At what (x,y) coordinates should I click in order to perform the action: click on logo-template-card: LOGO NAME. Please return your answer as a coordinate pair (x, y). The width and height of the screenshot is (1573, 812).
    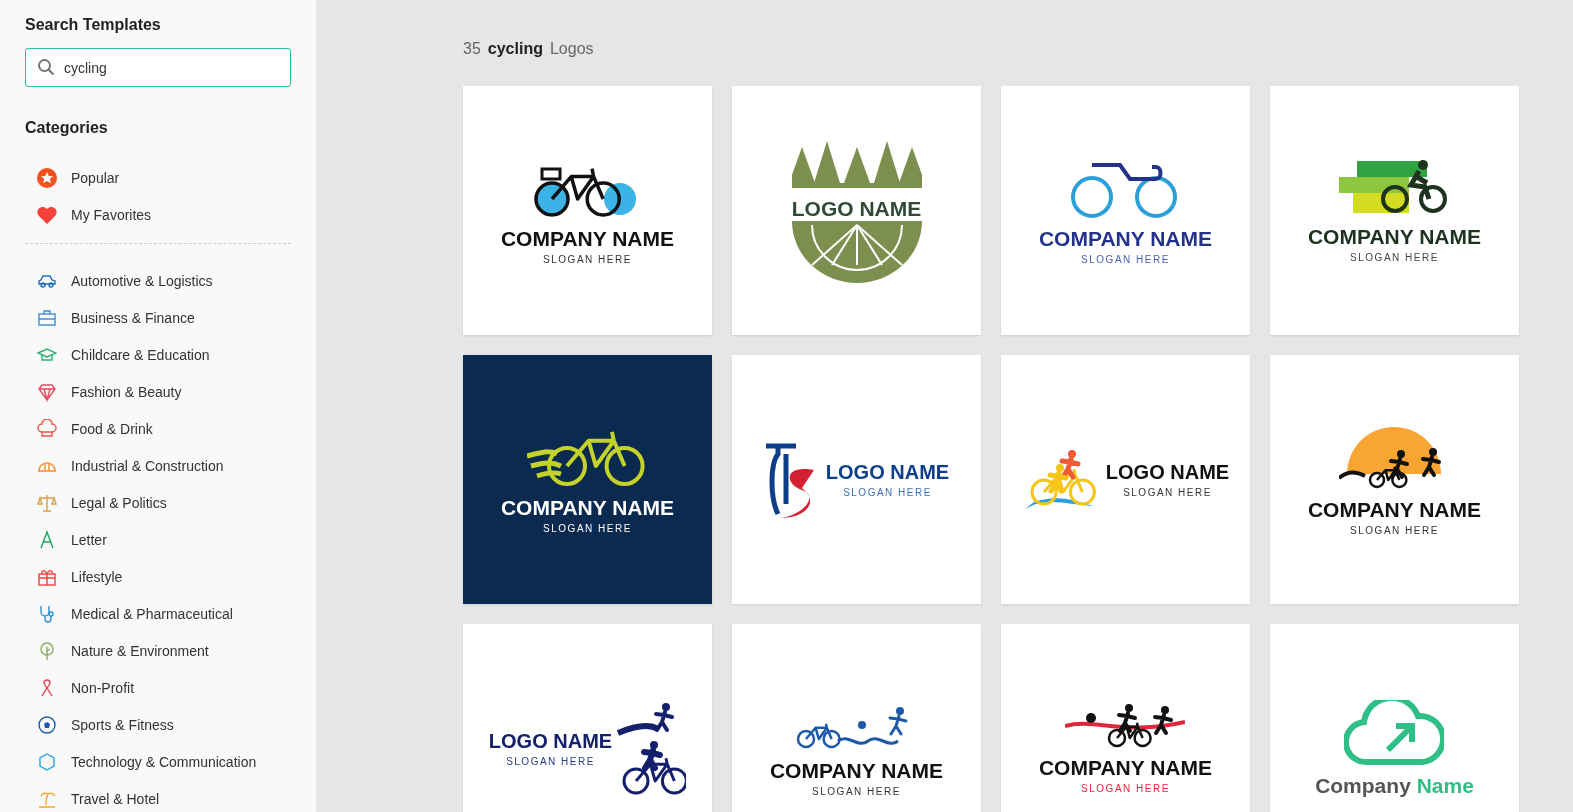
    Looking at the image, I should click on (856, 210).